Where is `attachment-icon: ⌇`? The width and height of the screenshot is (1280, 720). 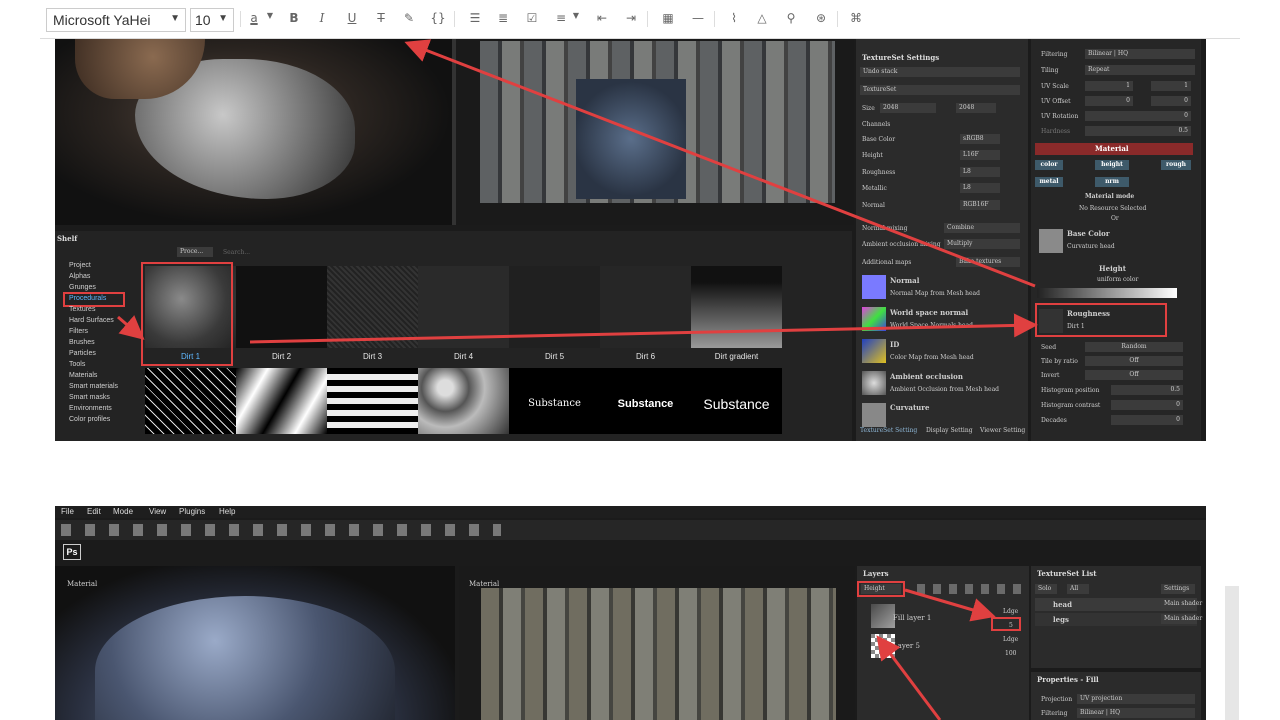 attachment-icon: ⌇ is located at coordinates (734, 18).